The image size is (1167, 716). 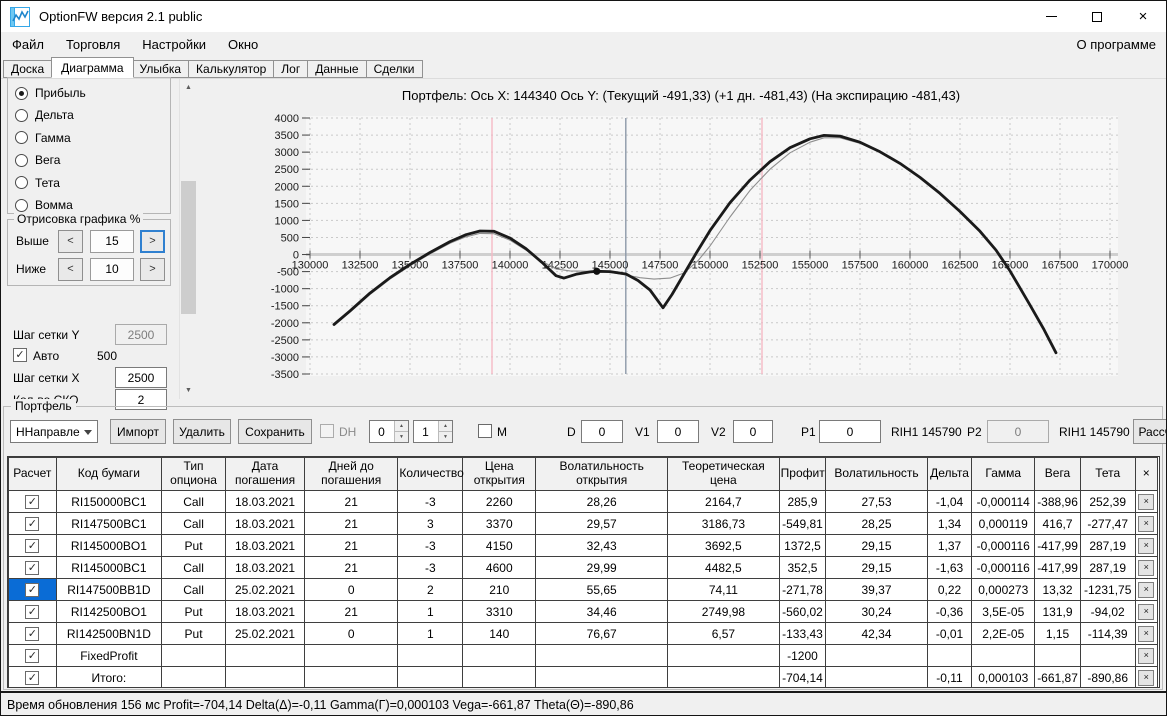 I want to click on above-decrease-button: <, so click(x=70, y=241).